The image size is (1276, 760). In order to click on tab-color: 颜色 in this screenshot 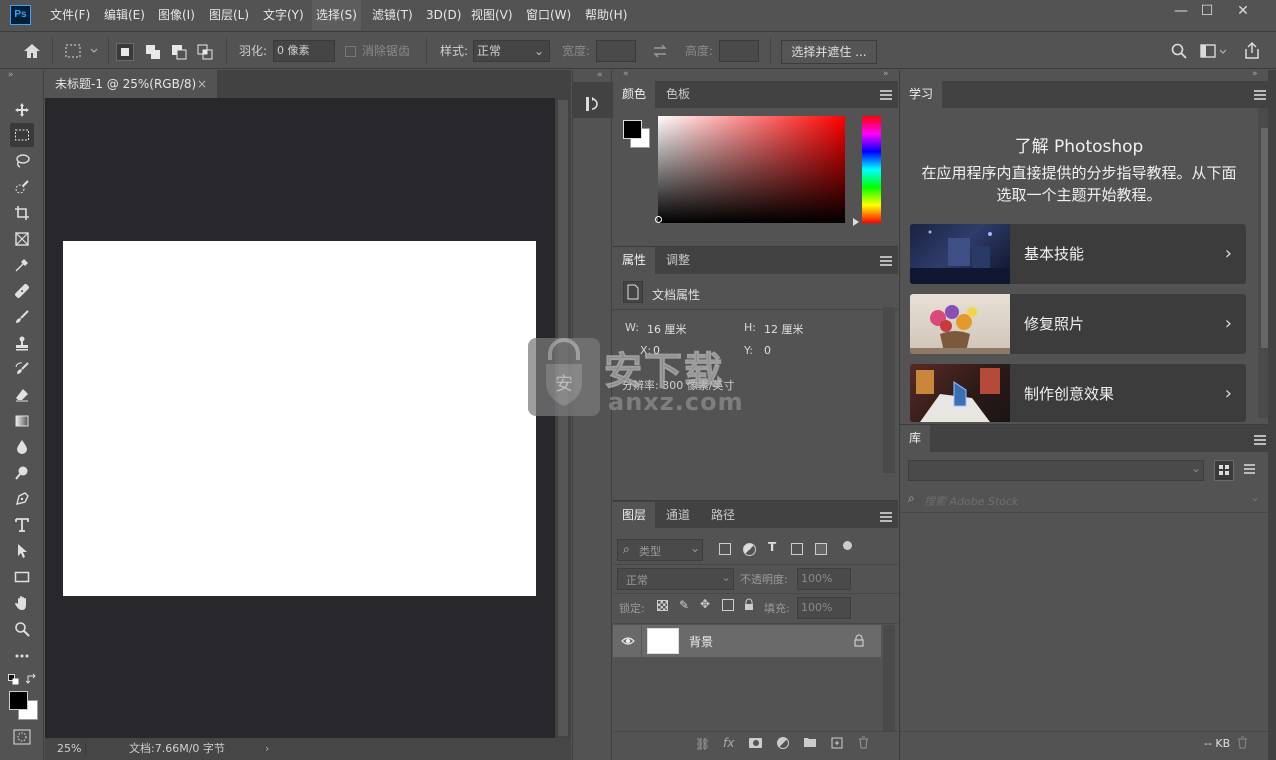, I will do `click(634, 94)`.